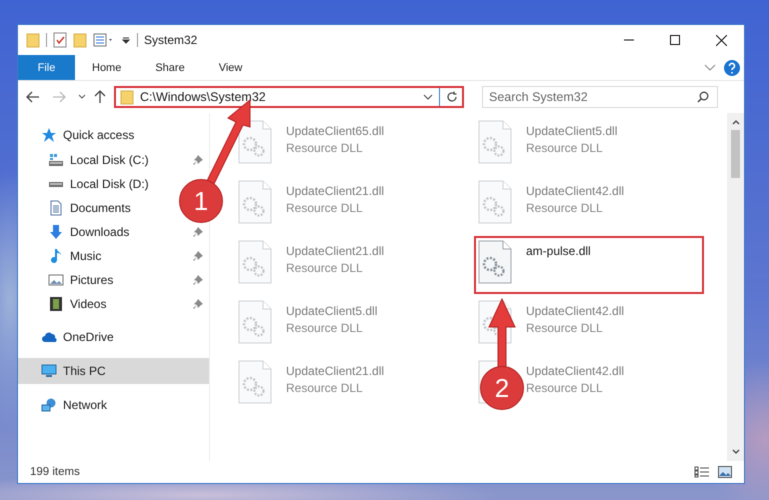 The image size is (769, 500). What do you see at coordinates (60, 40) in the screenshot?
I see `checklist-icon` at bounding box center [60, 40].